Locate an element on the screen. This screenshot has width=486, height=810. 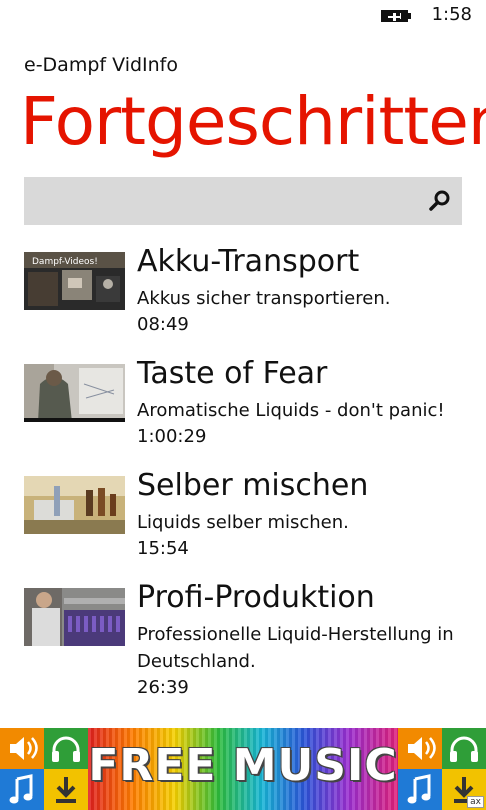
video-title: Taste of Fear is located at coordinates (232, 373).